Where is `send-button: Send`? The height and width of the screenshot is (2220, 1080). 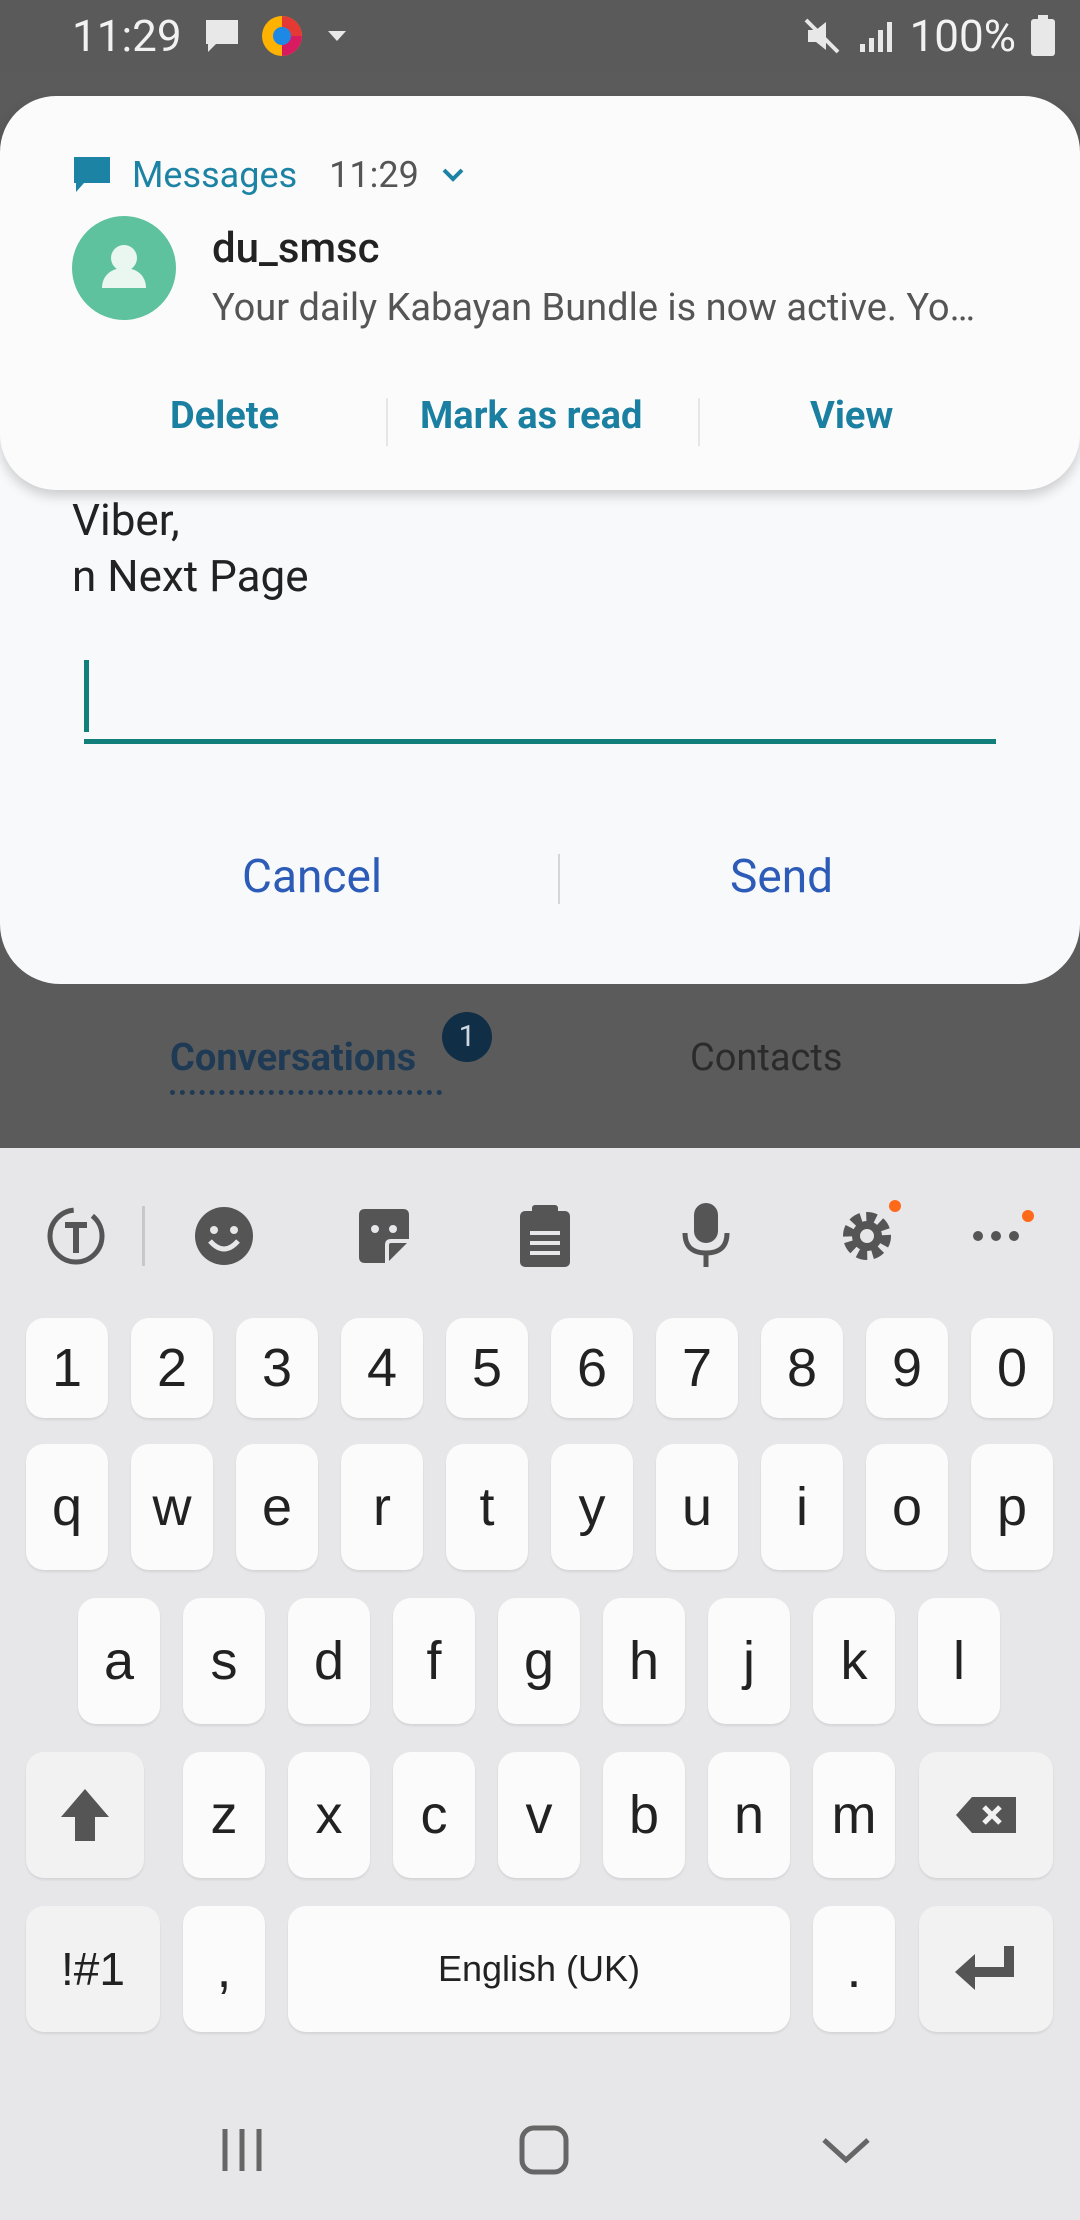 send-button: Send is located at coordinates (781, 877).